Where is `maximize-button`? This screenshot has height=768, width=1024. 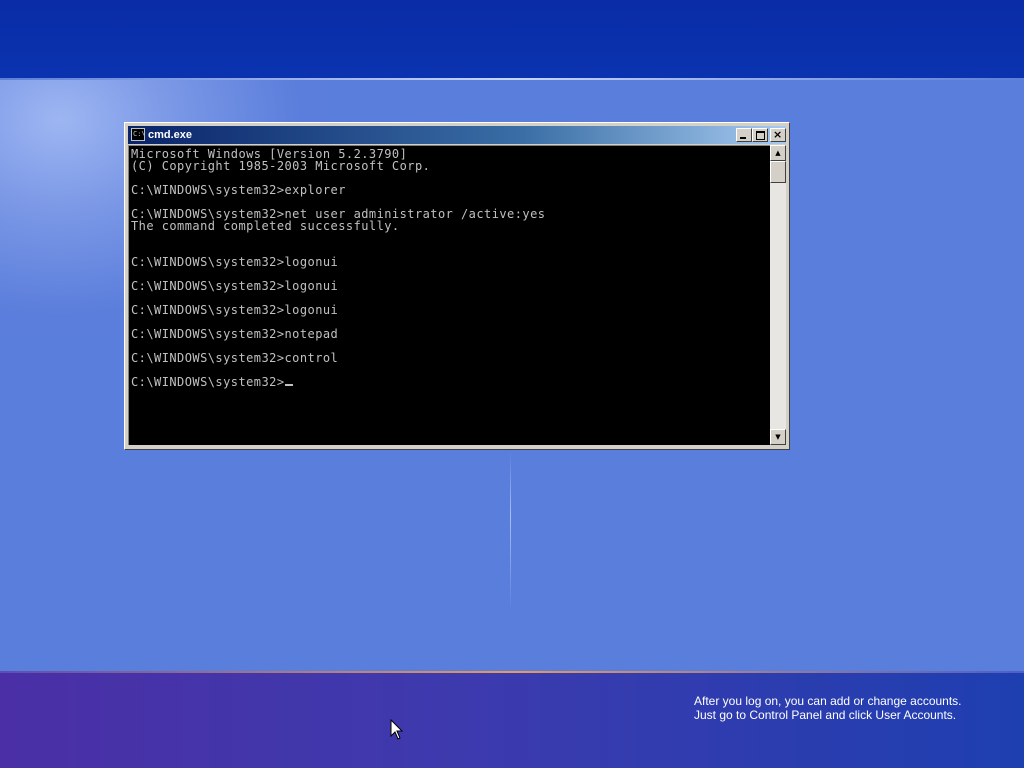
maximize-button is located at coordinates (760, 135).